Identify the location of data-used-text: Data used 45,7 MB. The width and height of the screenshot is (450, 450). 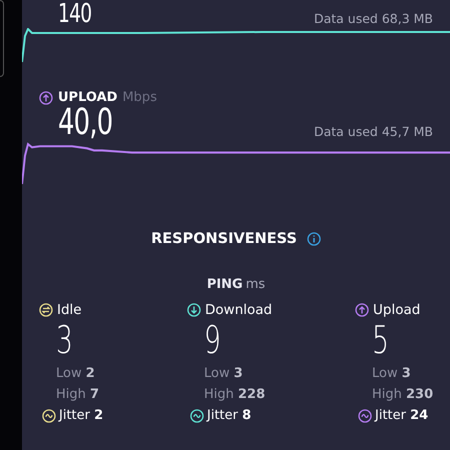
(373, 131).